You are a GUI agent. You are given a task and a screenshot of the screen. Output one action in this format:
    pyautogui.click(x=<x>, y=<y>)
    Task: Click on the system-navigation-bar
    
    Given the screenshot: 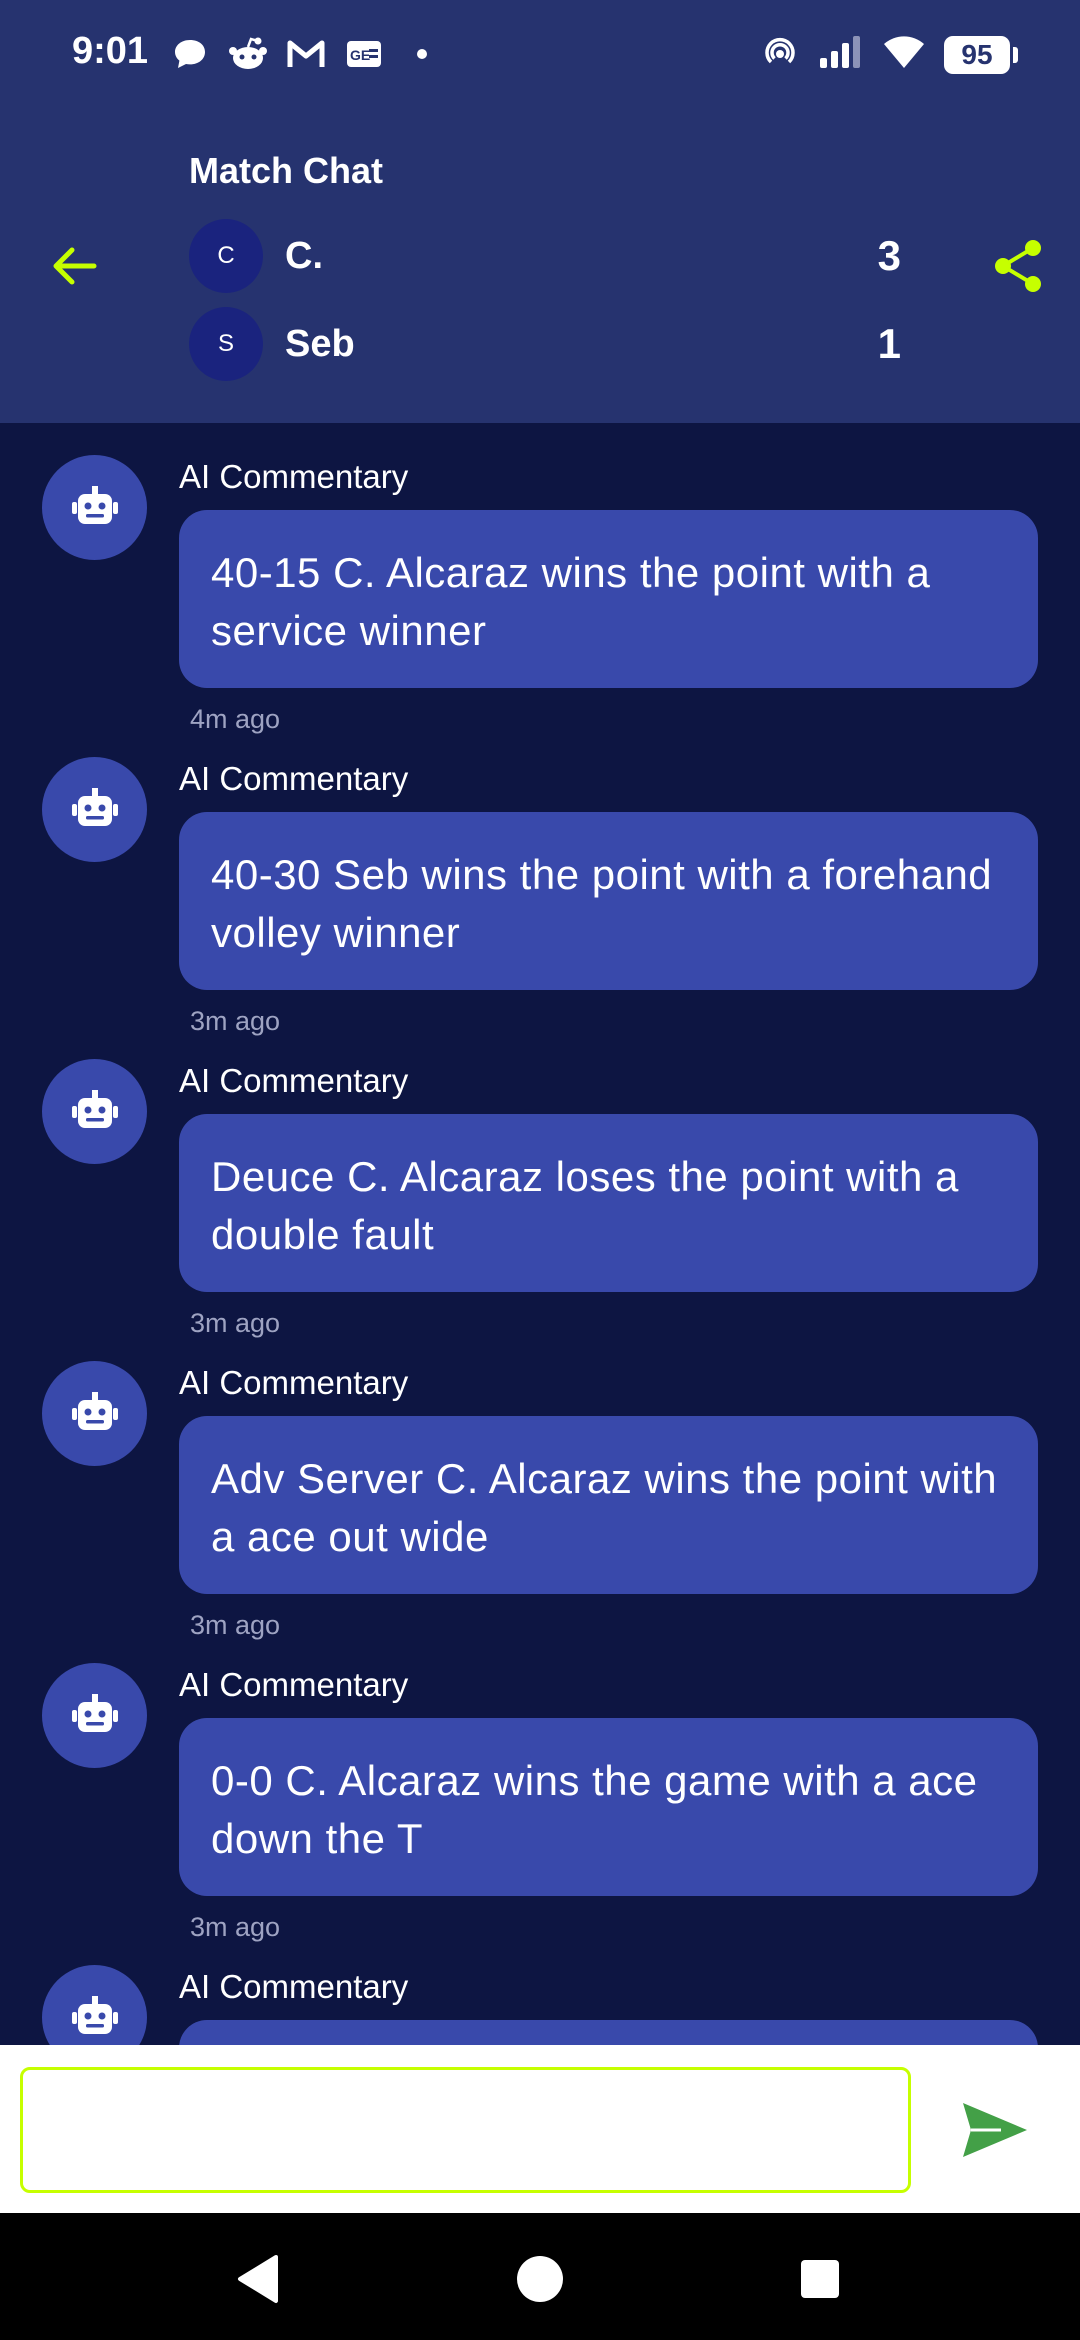 What is the action you would take?
    pyautogui.click(x=540, y=2276)
    